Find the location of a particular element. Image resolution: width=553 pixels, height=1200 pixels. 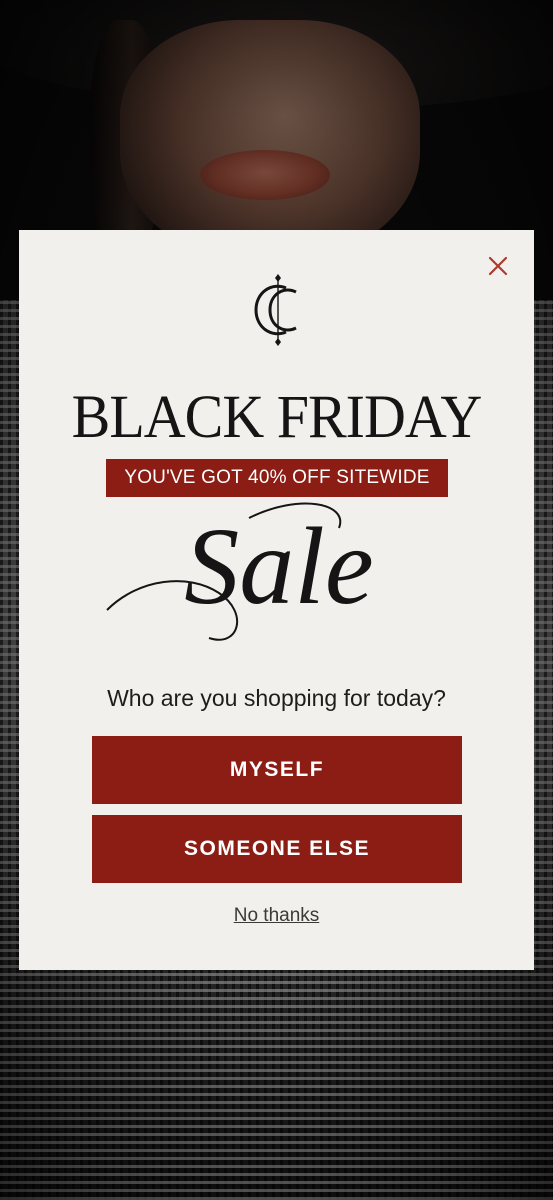

sale-script-word: Sale is located at coordinates (279, 578).